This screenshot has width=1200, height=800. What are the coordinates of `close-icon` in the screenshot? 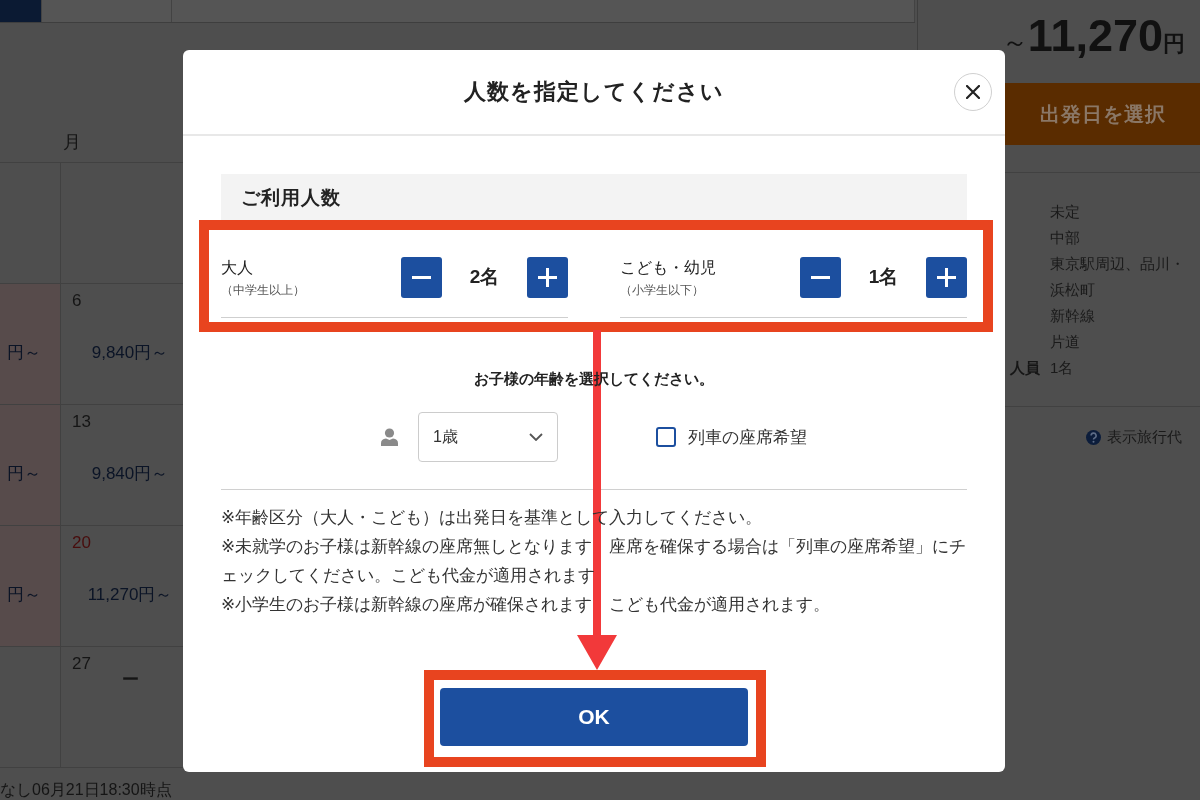 It's located at (973, 92).